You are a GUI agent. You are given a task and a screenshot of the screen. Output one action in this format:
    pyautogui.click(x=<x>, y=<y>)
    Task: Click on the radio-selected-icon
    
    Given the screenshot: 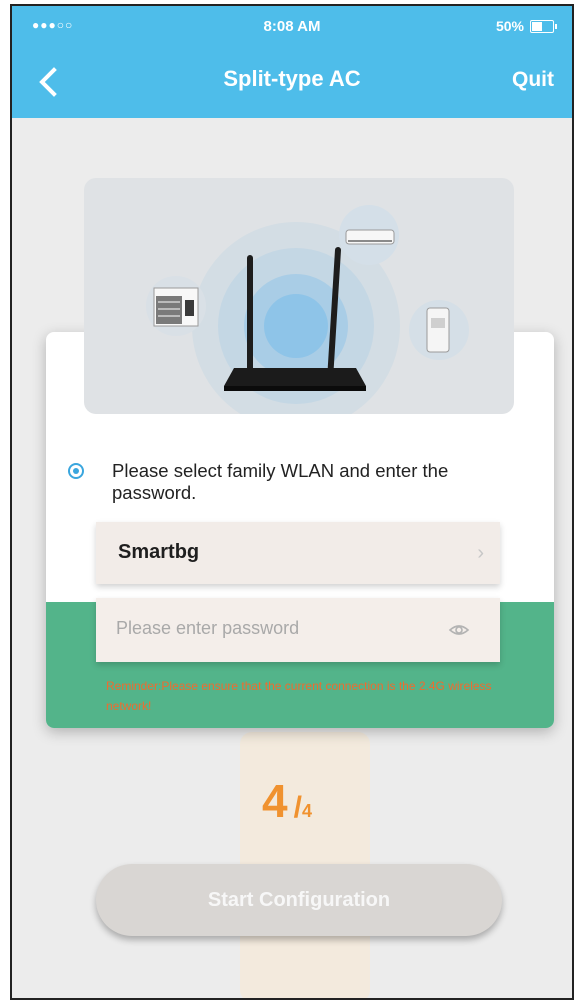 What is the action you would take?
    pyautogui.click(x=76, y=471)
    